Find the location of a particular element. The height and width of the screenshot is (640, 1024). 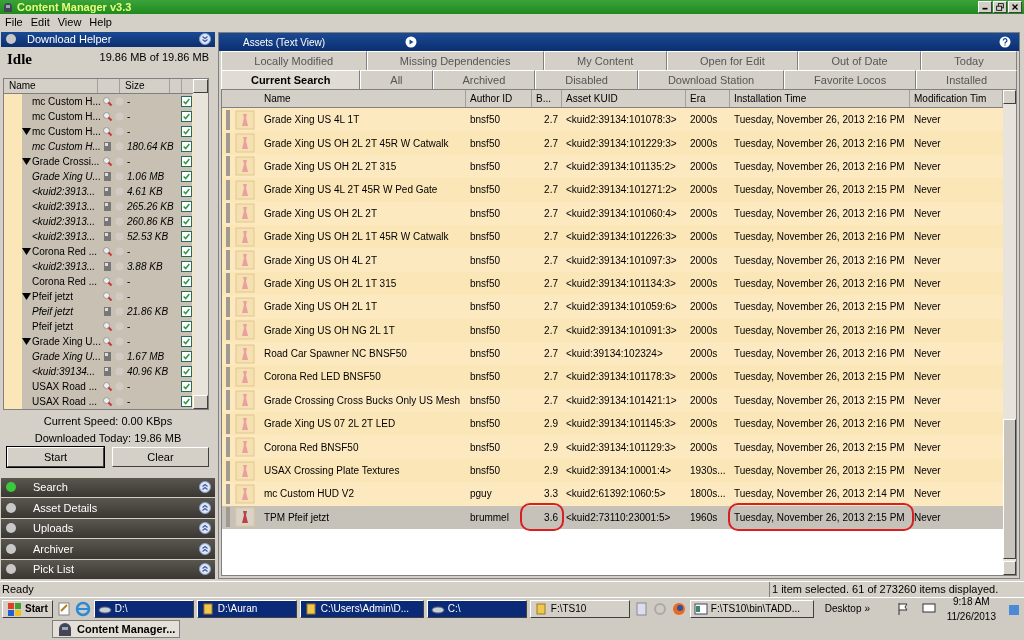

menu-item: Help is located at coordinates (100, 22).